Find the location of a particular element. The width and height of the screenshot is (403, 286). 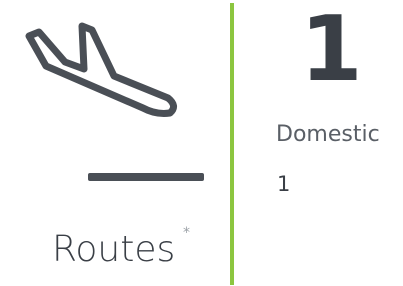

total-count: 1 is located at coordinates (331, 51).